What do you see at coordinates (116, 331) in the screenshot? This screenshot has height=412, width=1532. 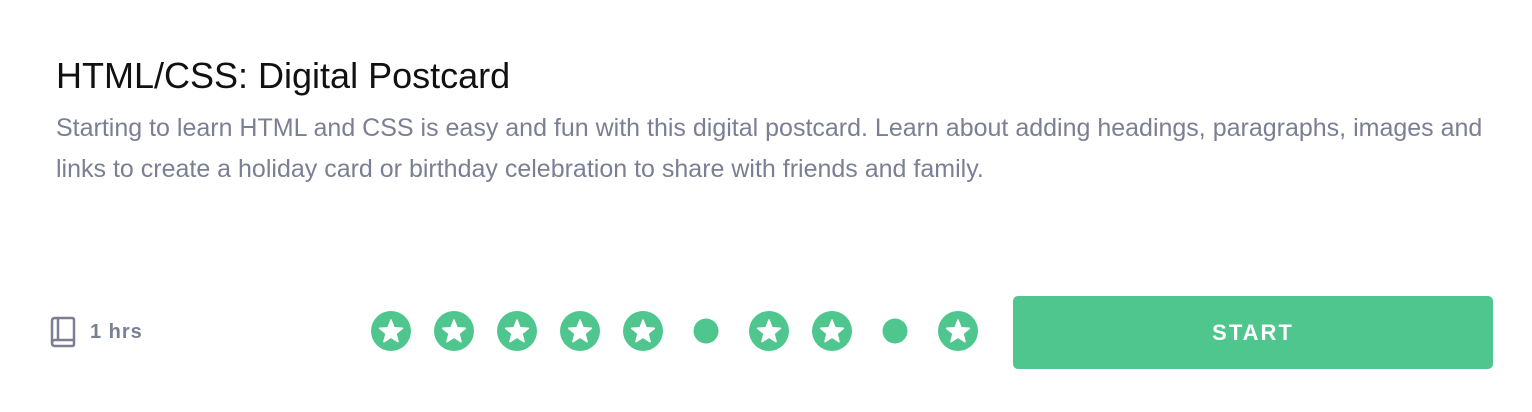 I see `duration-label: 1 hrs` at bounding box center [116, 331].